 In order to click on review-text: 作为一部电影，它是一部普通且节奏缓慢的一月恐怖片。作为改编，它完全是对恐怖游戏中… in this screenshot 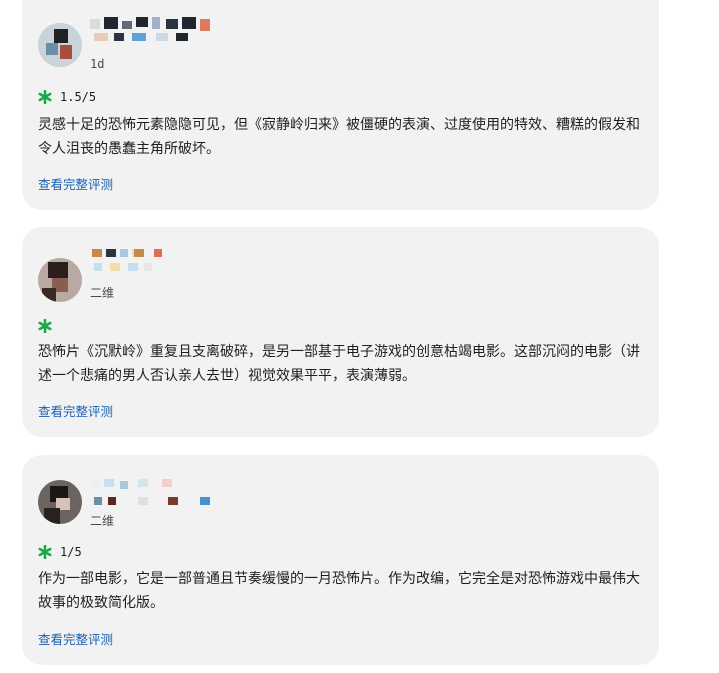, I will do `click(339, 591)`.